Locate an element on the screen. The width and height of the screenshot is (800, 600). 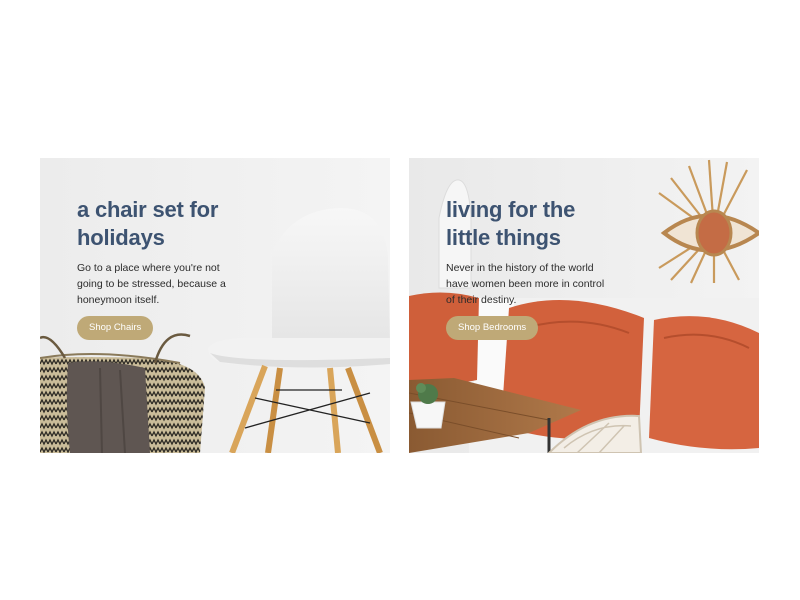
shop-bedrooms-button: Shop Bedrooms is located at coordinates (492, 328).